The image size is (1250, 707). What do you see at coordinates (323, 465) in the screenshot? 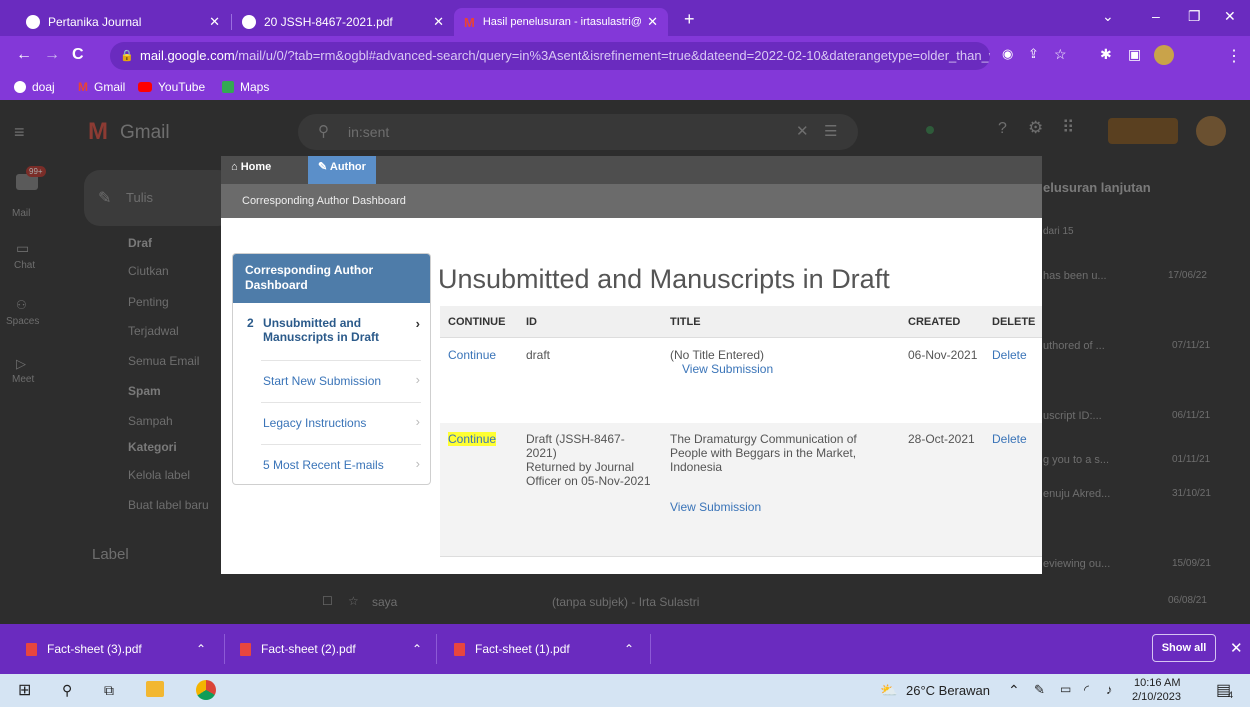
I see `item-label: 5 Most Recent E-mails` at bounding box center [323, 465].